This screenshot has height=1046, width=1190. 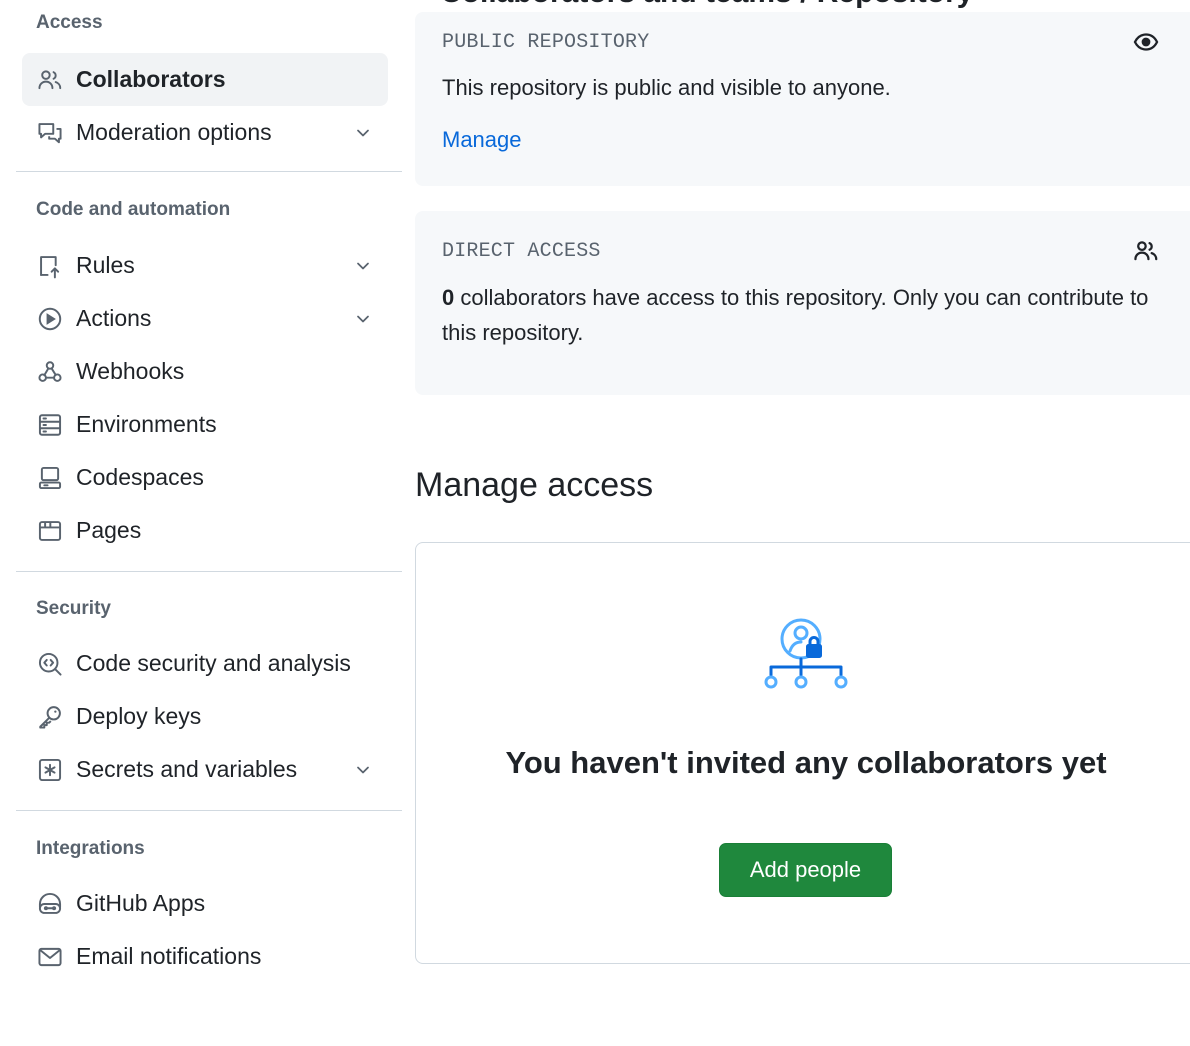 What do you see at coordinates (73, 608) in the screenshot?
I see `section-heading-security: Security` at bounding box center [73, 608].